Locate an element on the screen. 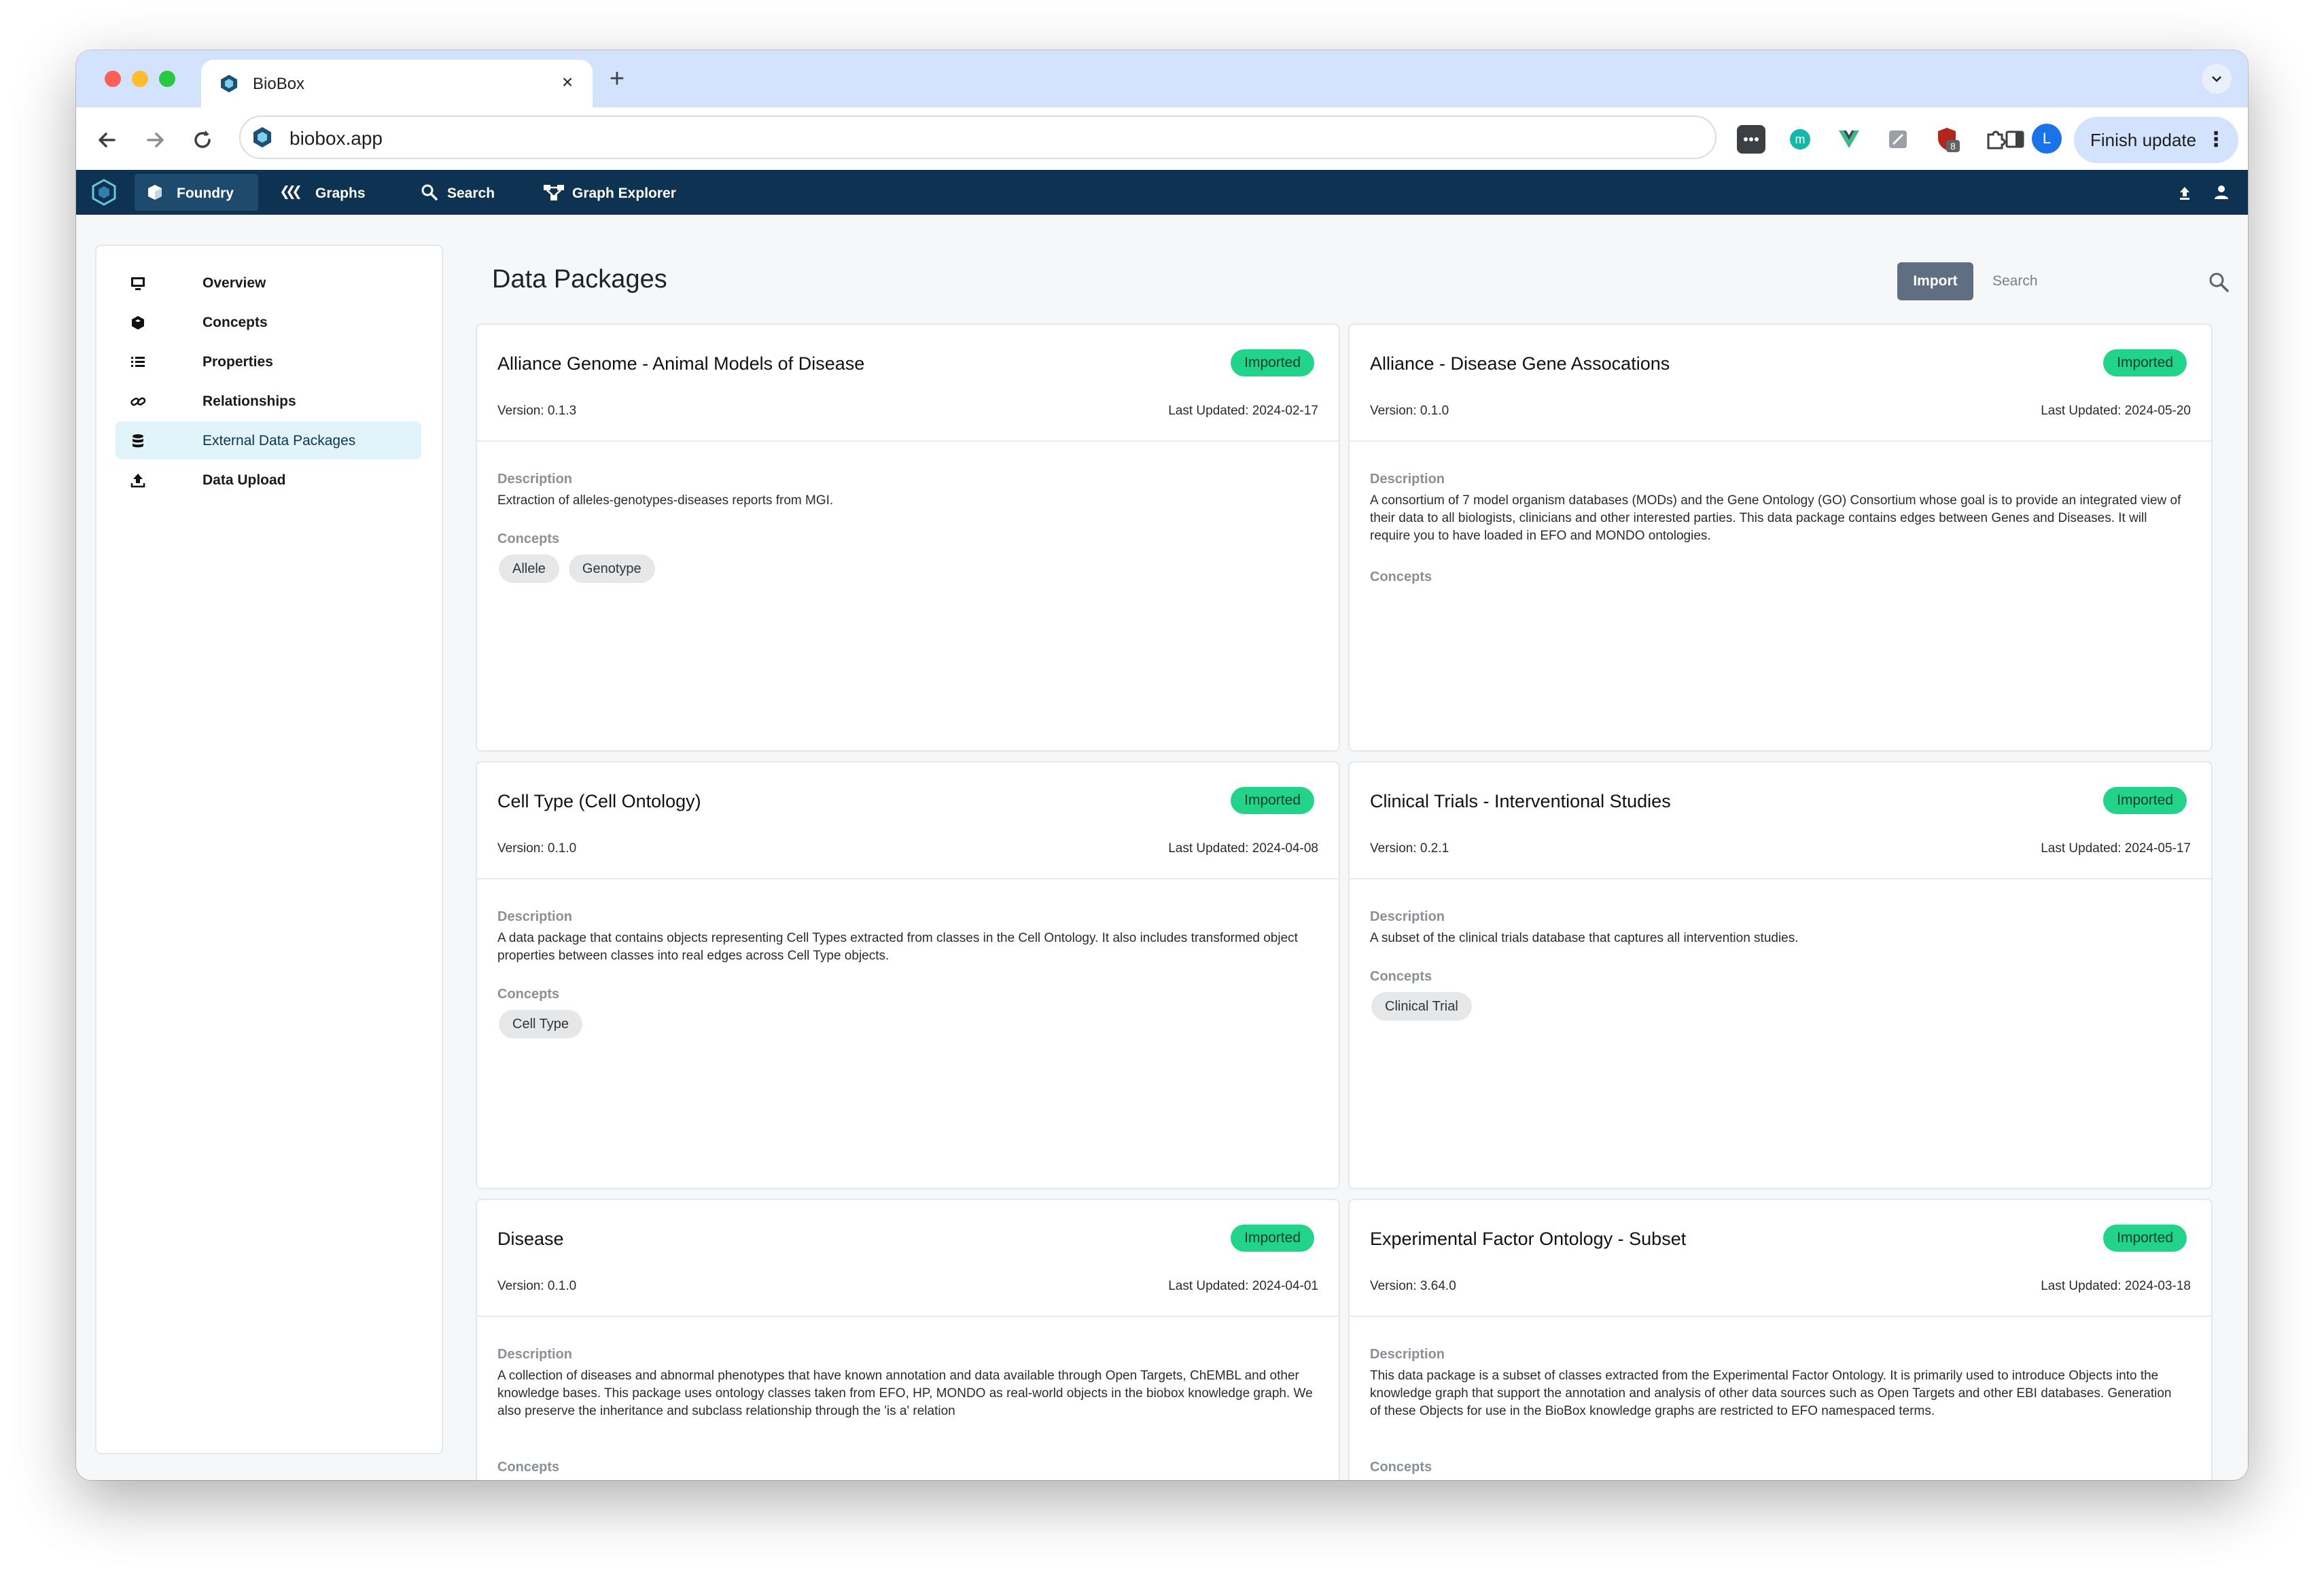  sidebar-item-relationships: Relationships is located at coordinates (268, 401).